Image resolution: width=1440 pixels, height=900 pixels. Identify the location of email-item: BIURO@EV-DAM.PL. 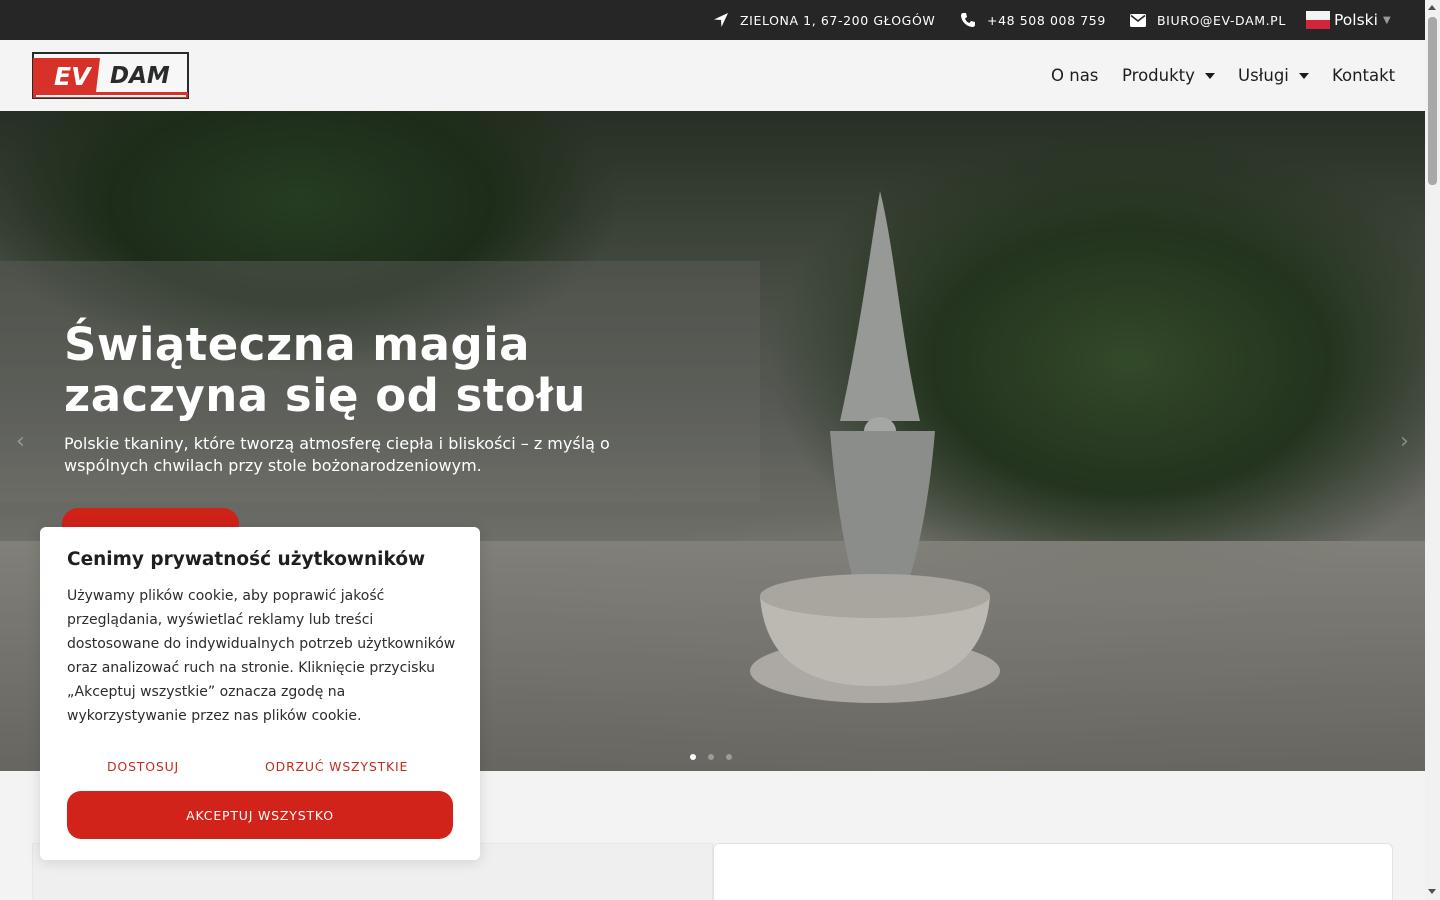
(1208, 20).